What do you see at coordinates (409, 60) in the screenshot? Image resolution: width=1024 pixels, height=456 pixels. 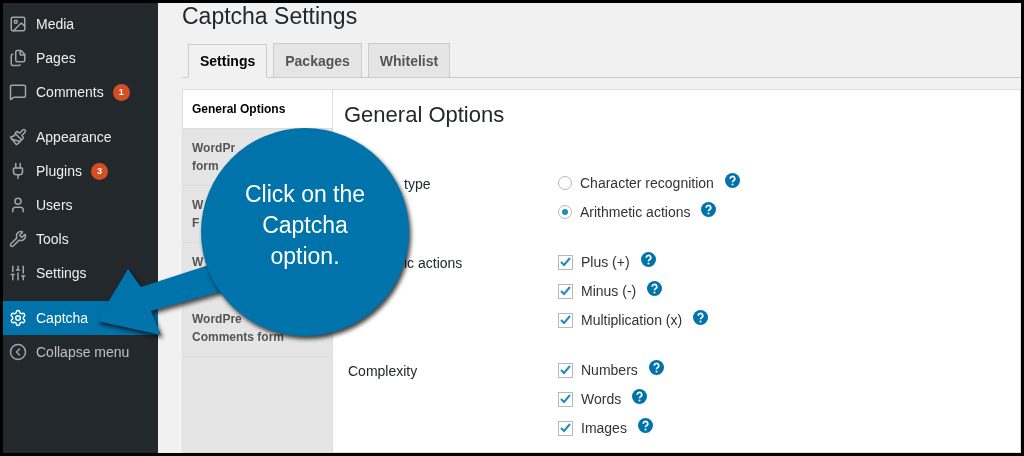 I see `tab: Whitelist` at bounding box center [409, 60].